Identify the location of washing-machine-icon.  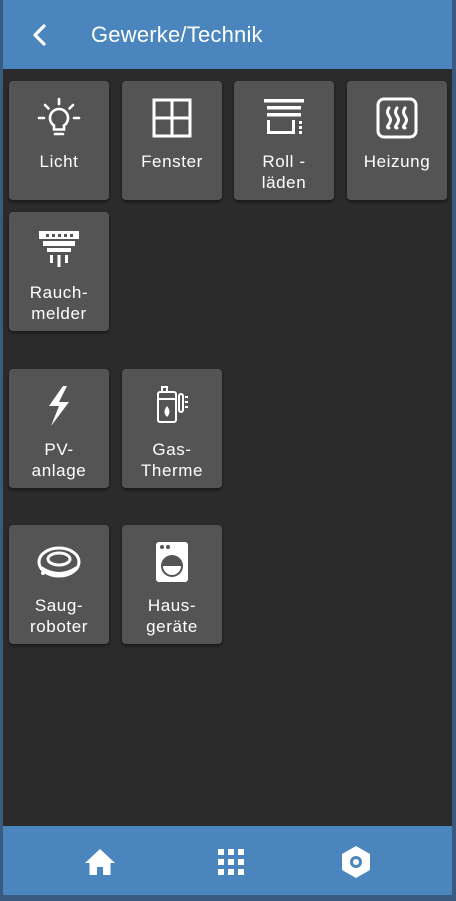
(172, 562).